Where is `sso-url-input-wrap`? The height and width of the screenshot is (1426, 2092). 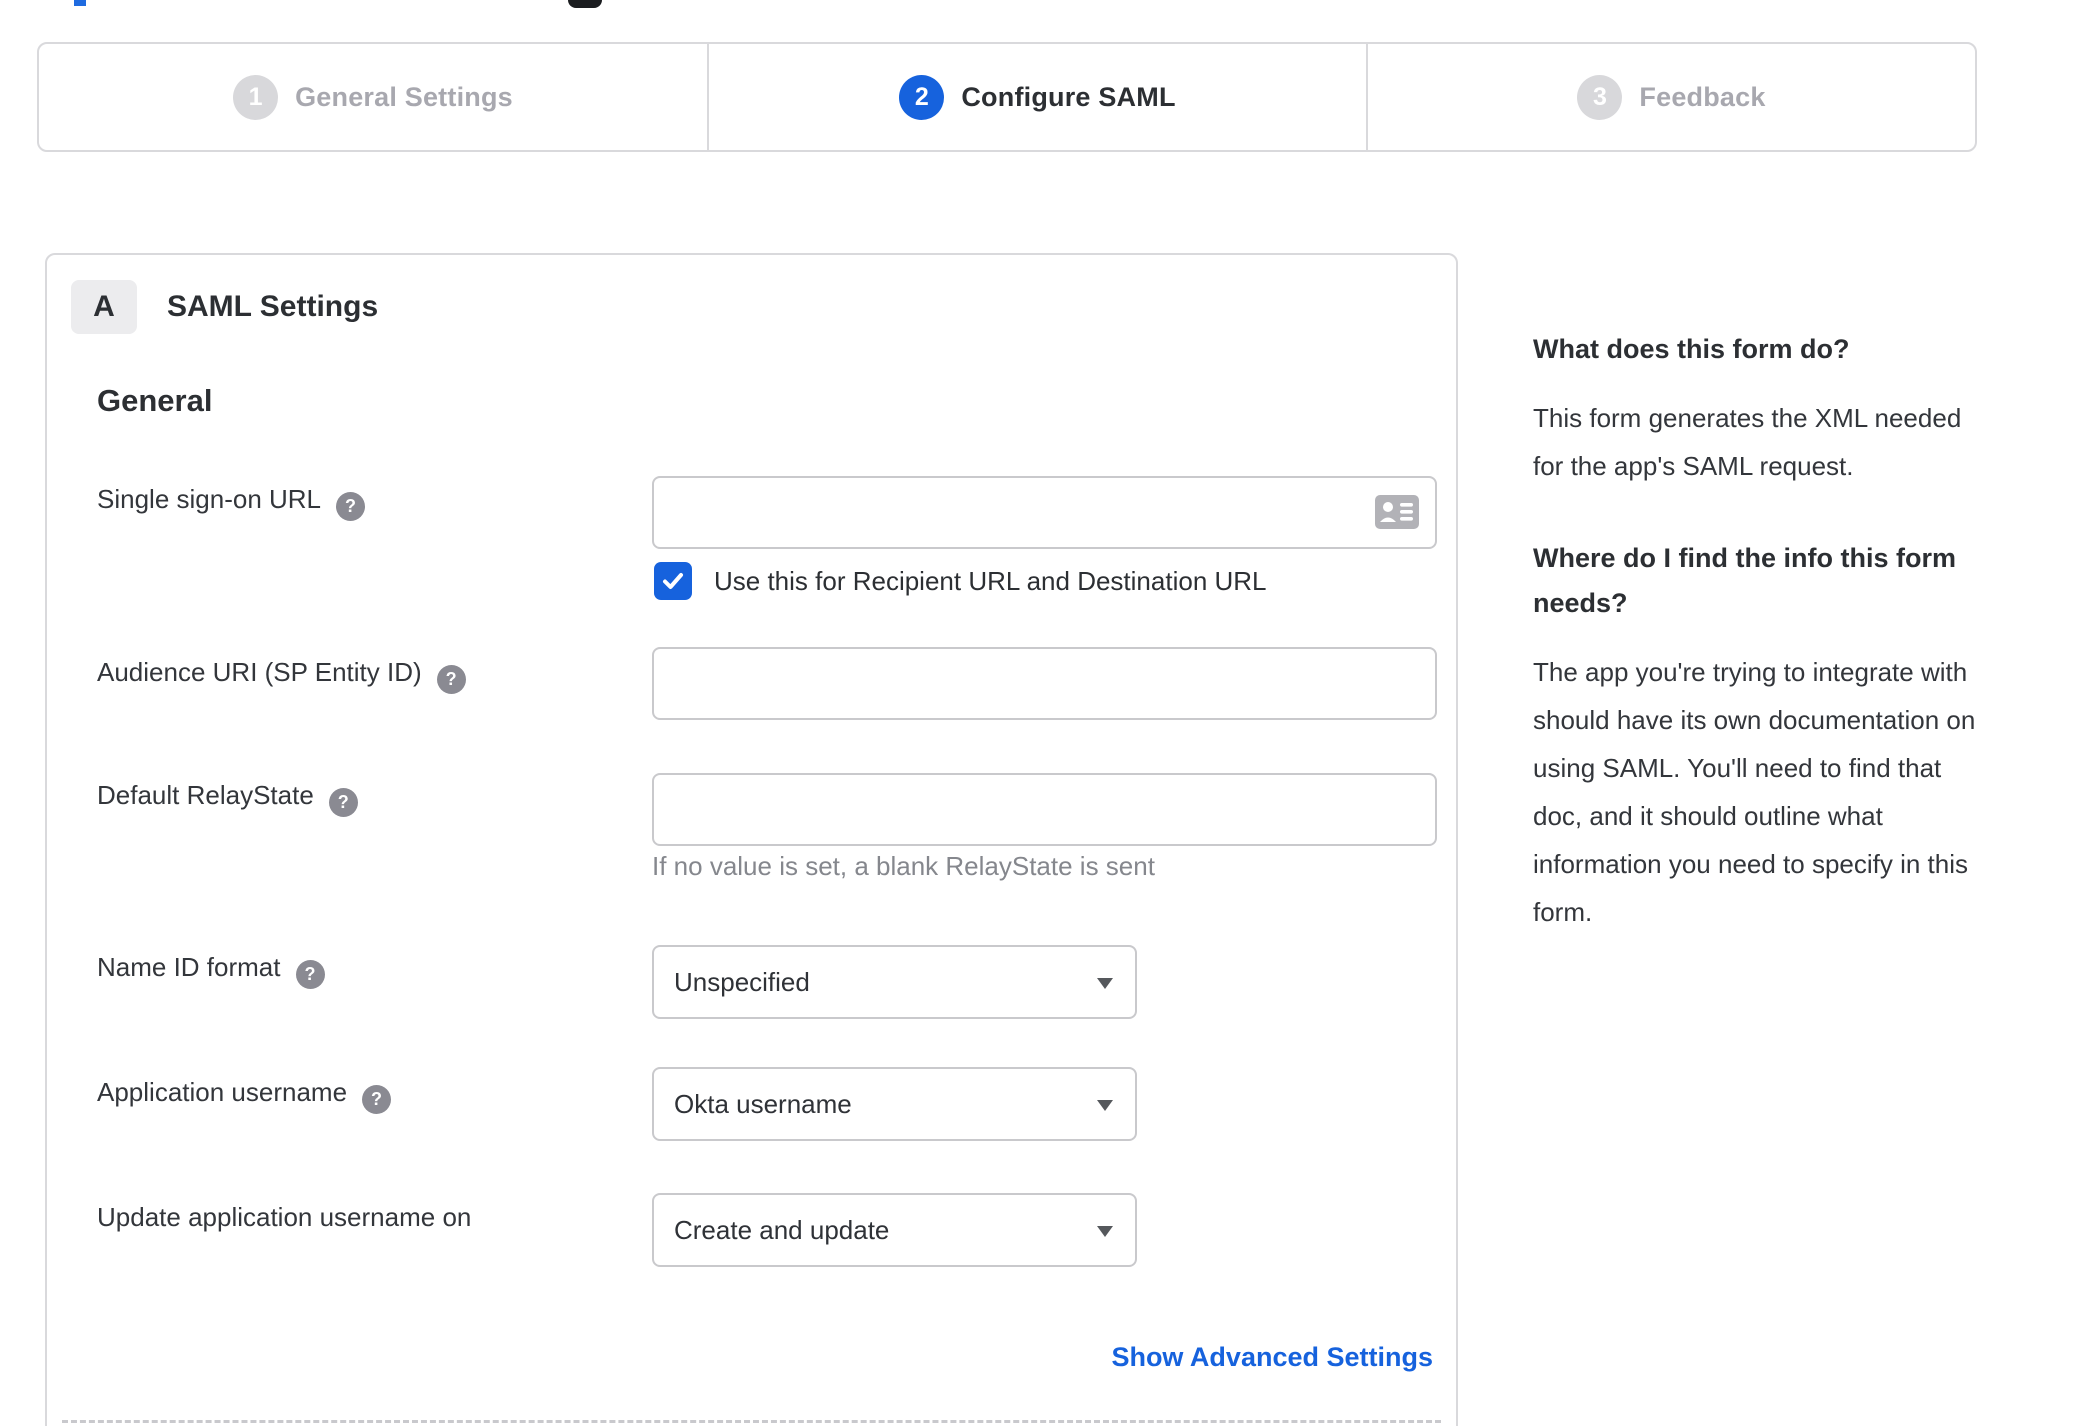
sso-url-input-wrap is located at coordinates (1044, 512).